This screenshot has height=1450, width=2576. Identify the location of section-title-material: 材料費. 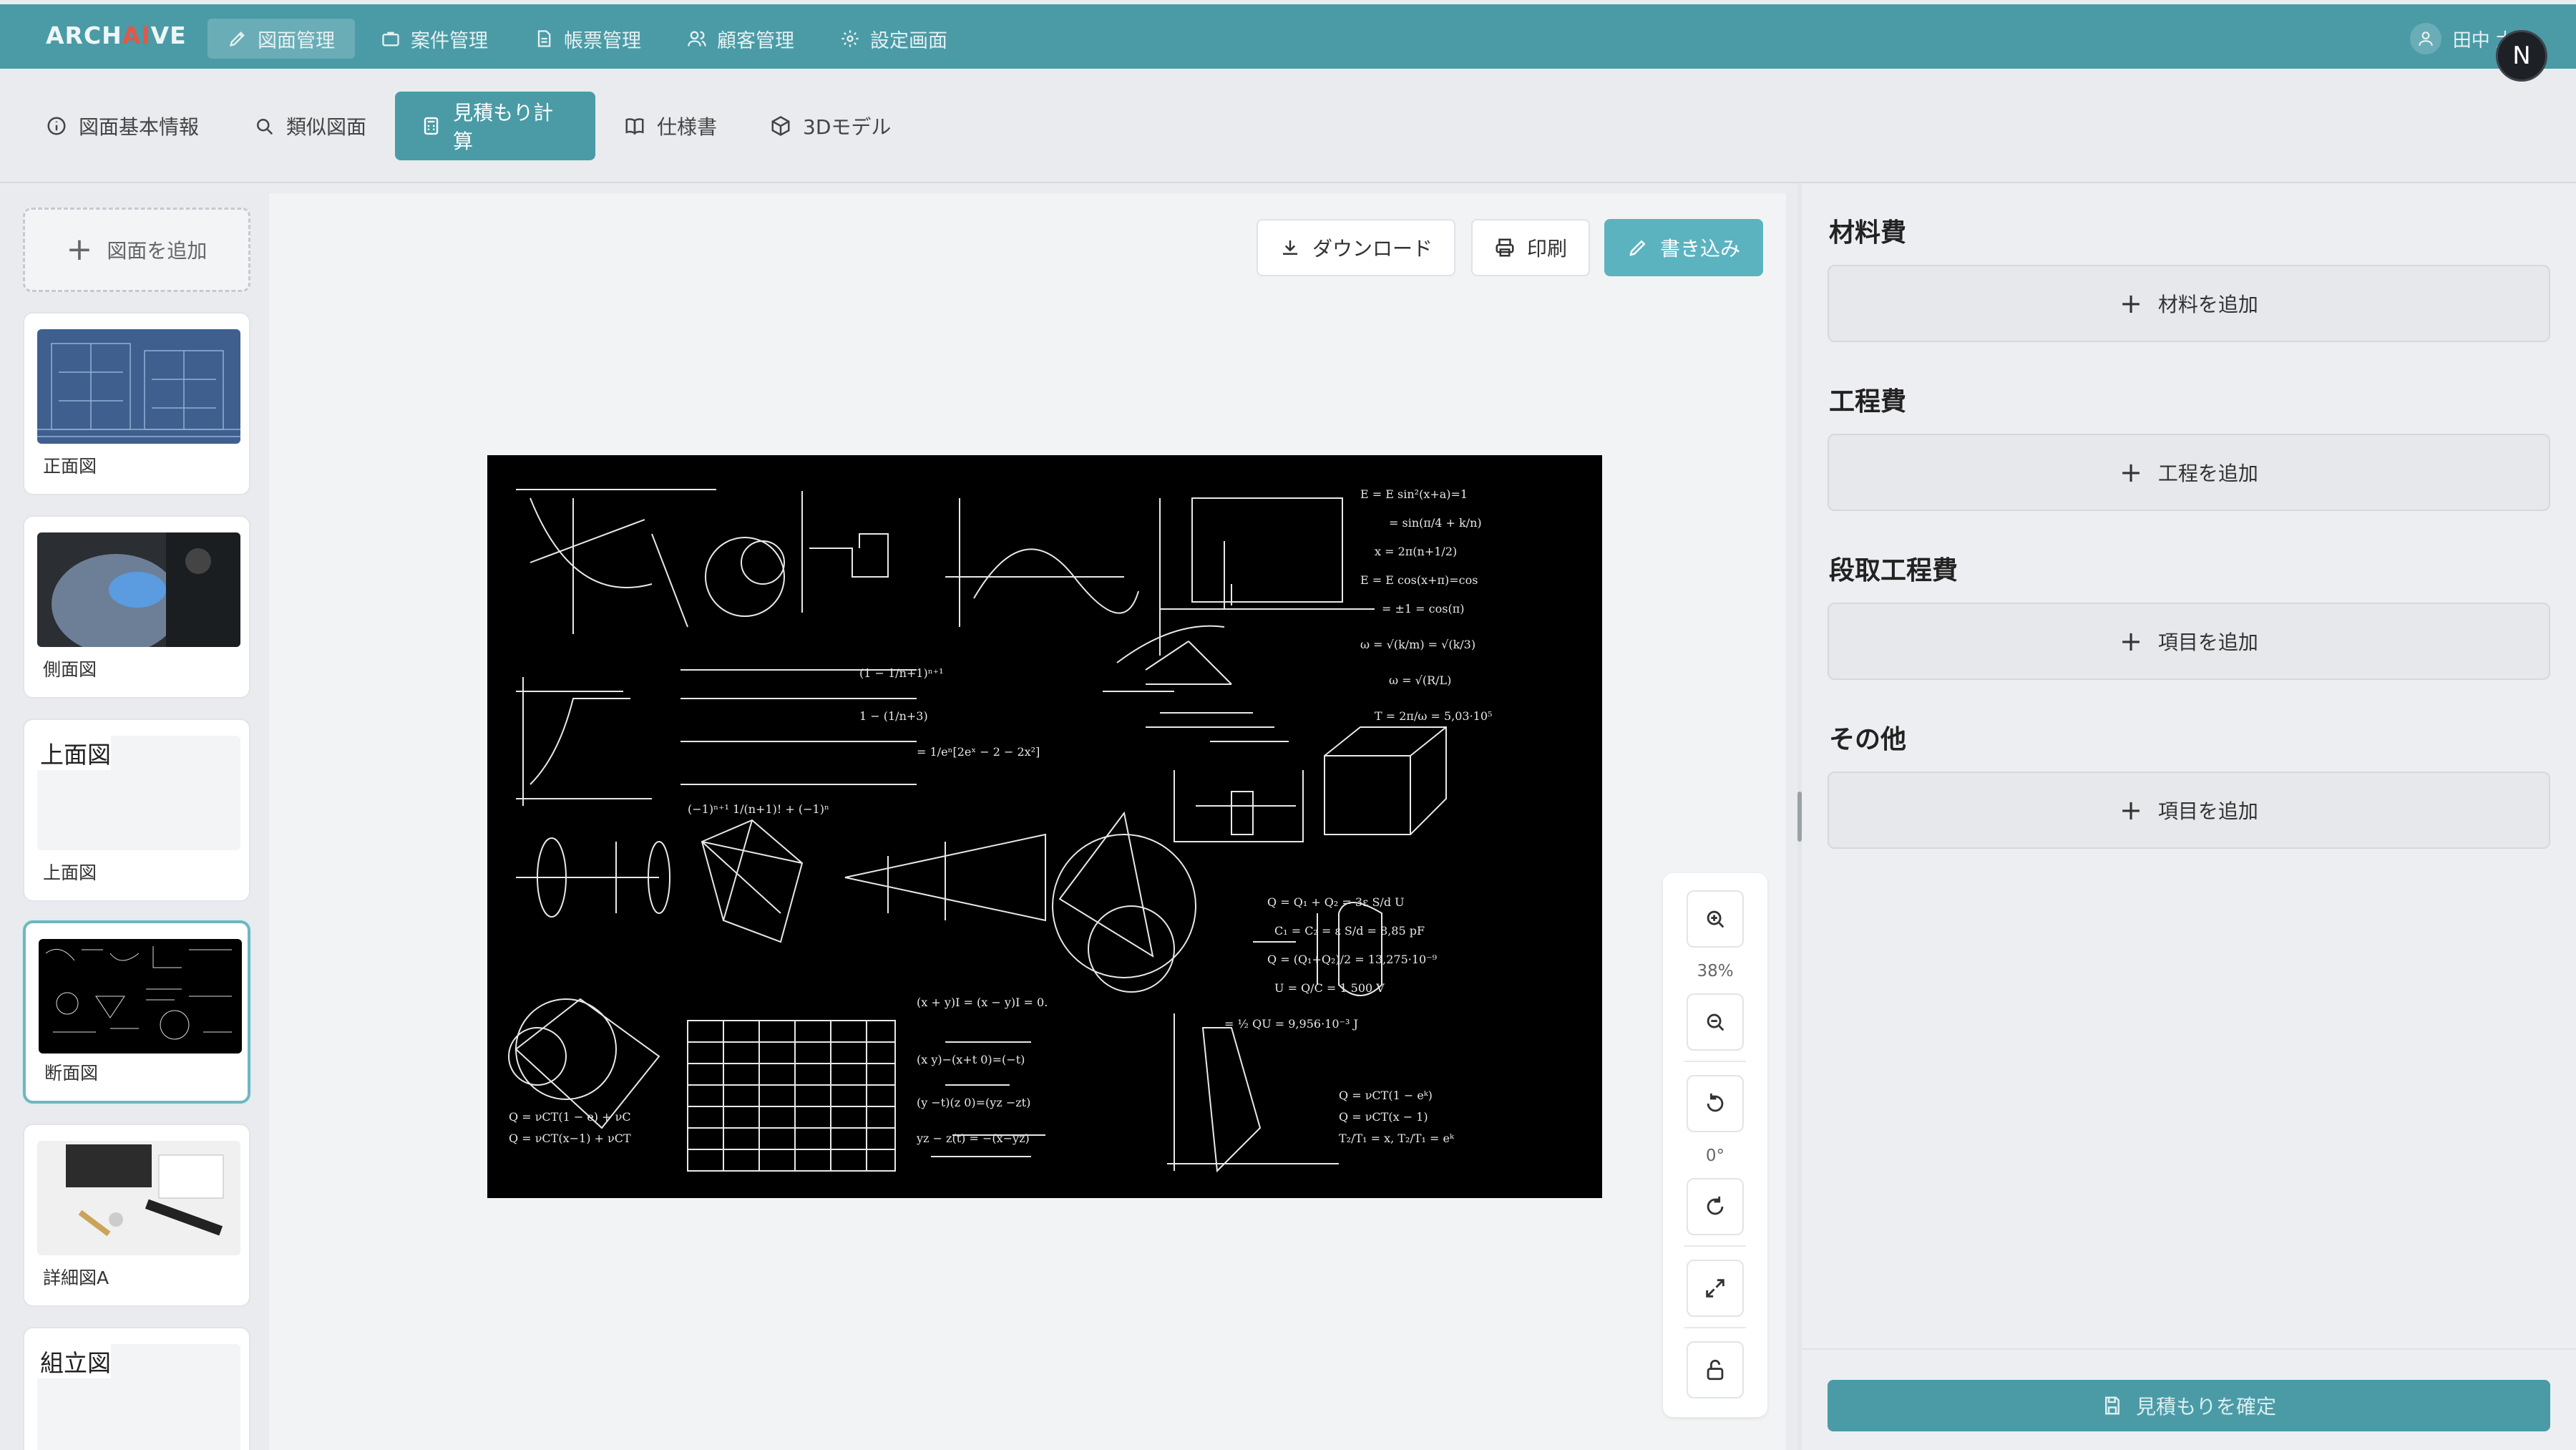
(1868, 233).